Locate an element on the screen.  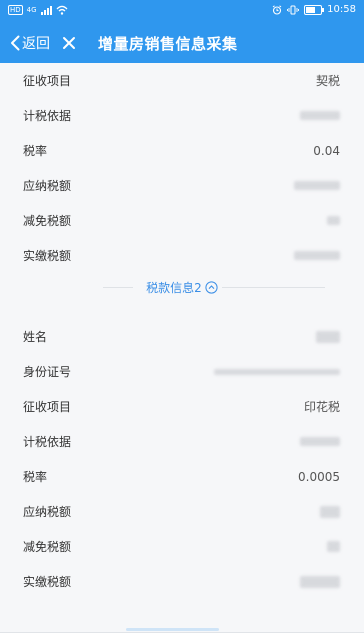
field-label: 姓名 is located at coordinates (35, 337).